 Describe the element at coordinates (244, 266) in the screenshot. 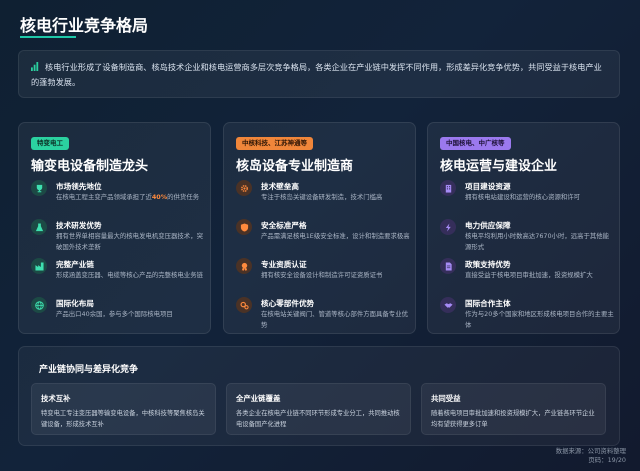

I see `certificate-icon` at that location.